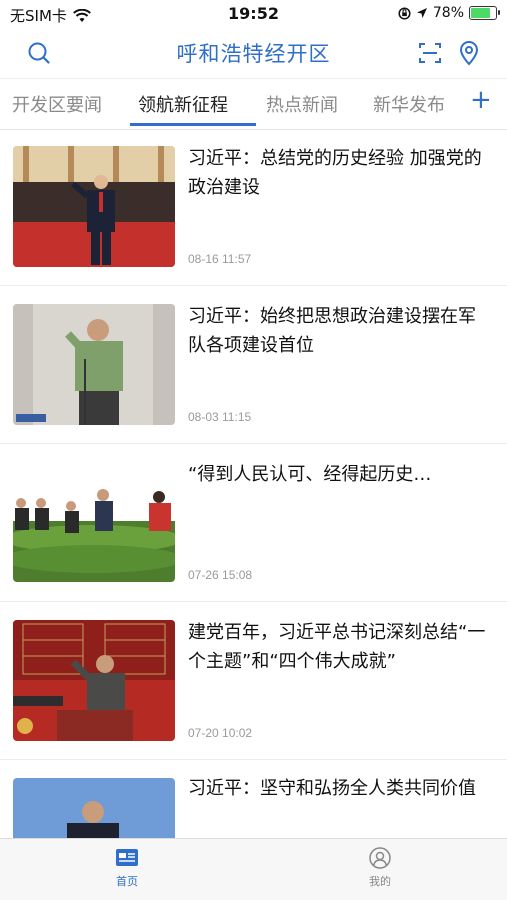 The height and width of the screenshot is (900, 507). What do you see at coordinates (193, 124) in the screenshot?
I see `active-tab-indicator` at bounding box center [193, 124].